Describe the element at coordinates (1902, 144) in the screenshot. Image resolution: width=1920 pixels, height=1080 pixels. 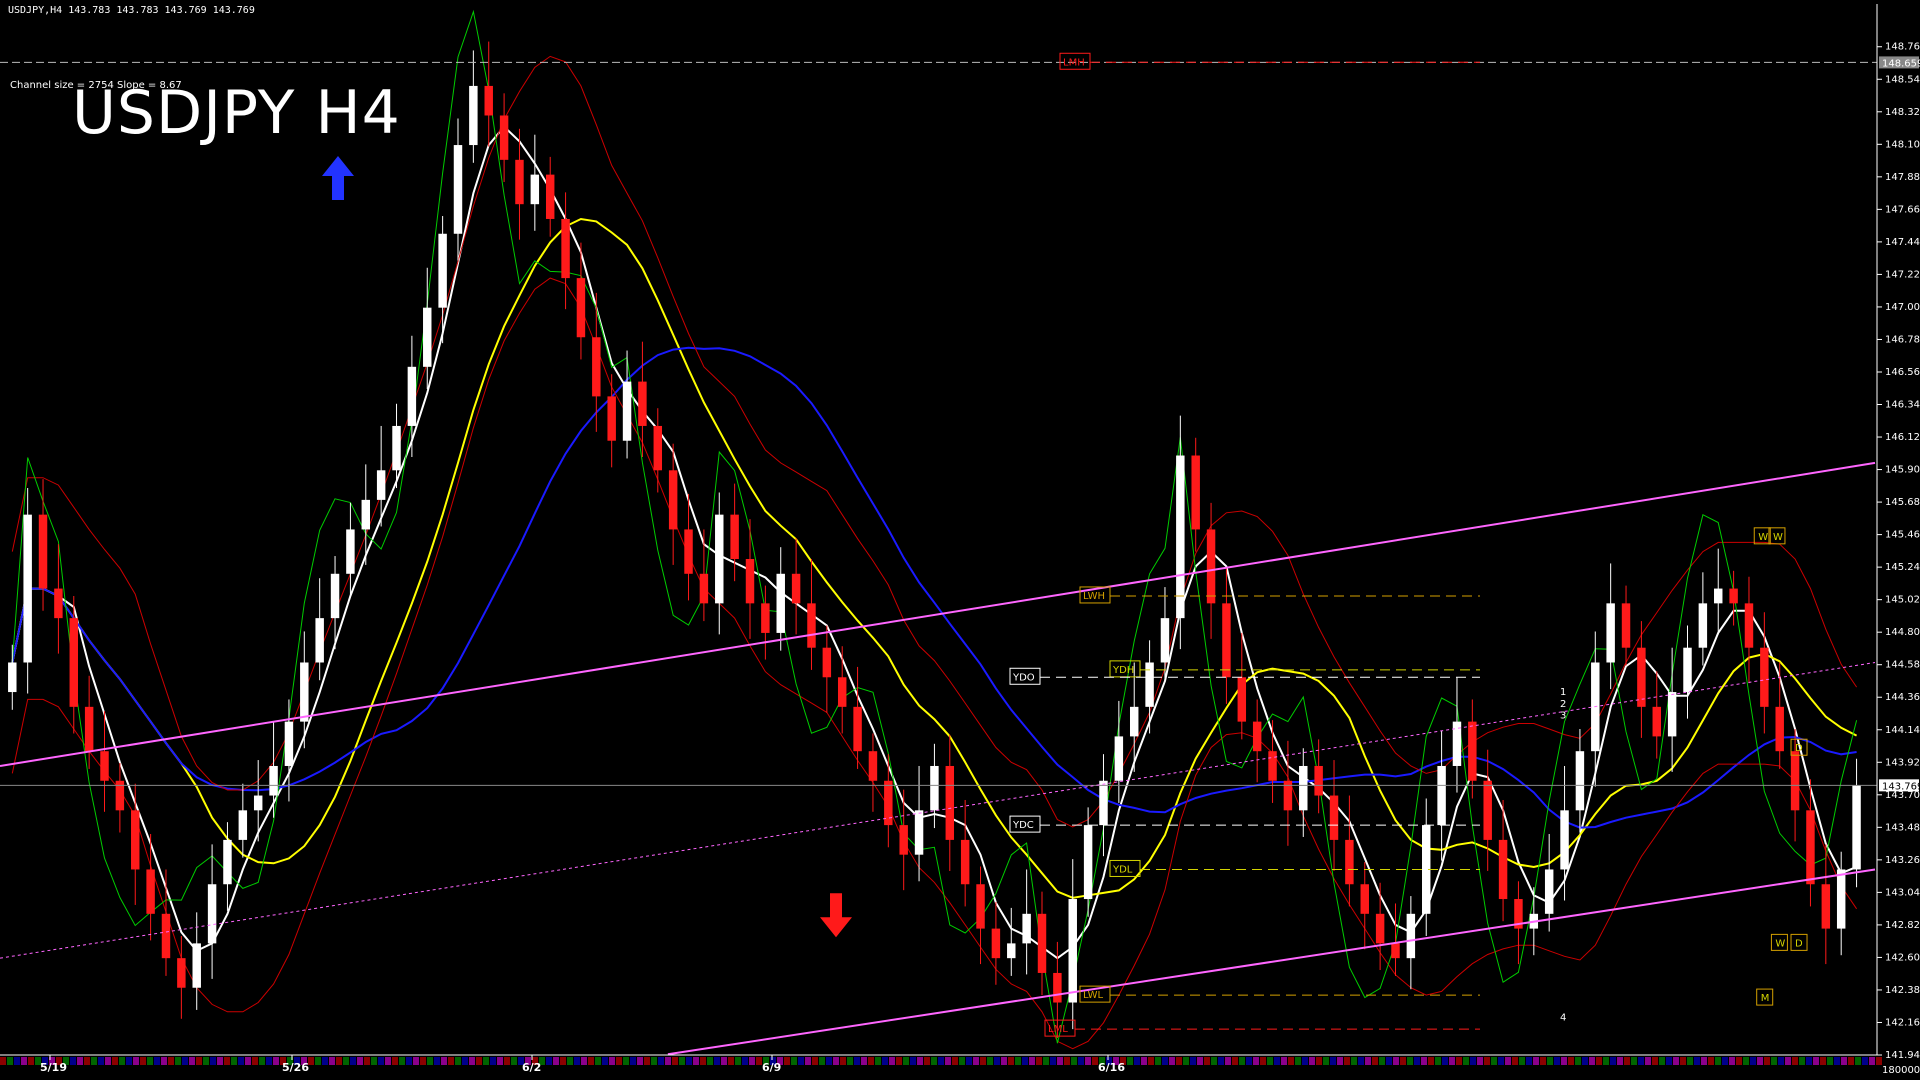
I see `price-tick-label: 148.105` at that location.